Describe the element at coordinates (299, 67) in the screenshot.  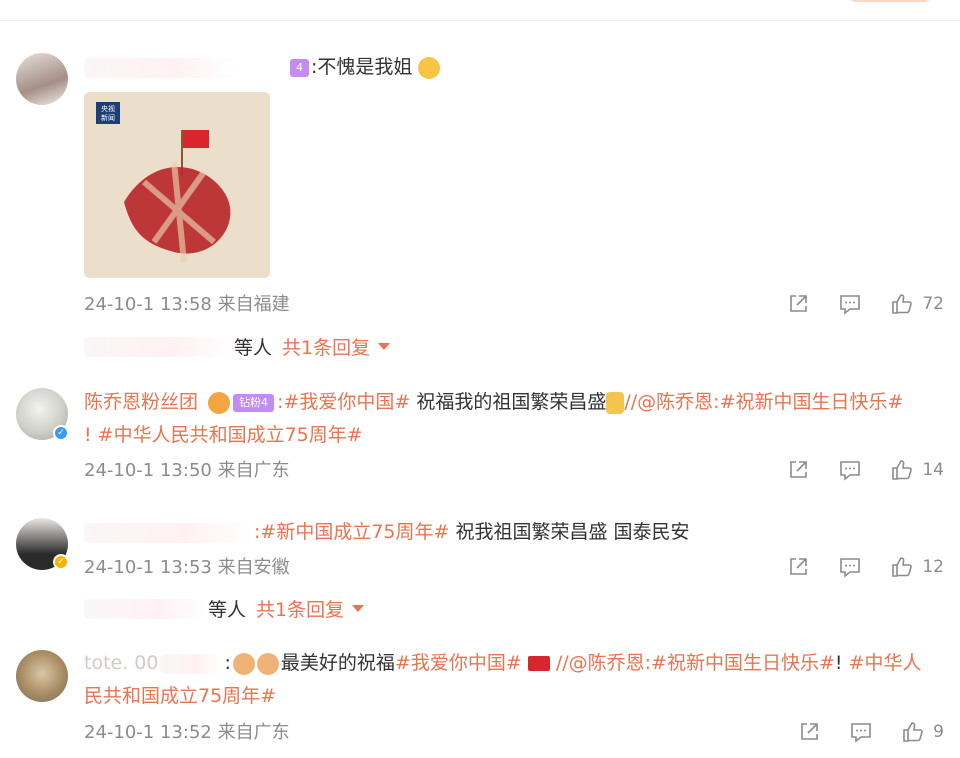
I see `fan-level-badge: 4` at that location.